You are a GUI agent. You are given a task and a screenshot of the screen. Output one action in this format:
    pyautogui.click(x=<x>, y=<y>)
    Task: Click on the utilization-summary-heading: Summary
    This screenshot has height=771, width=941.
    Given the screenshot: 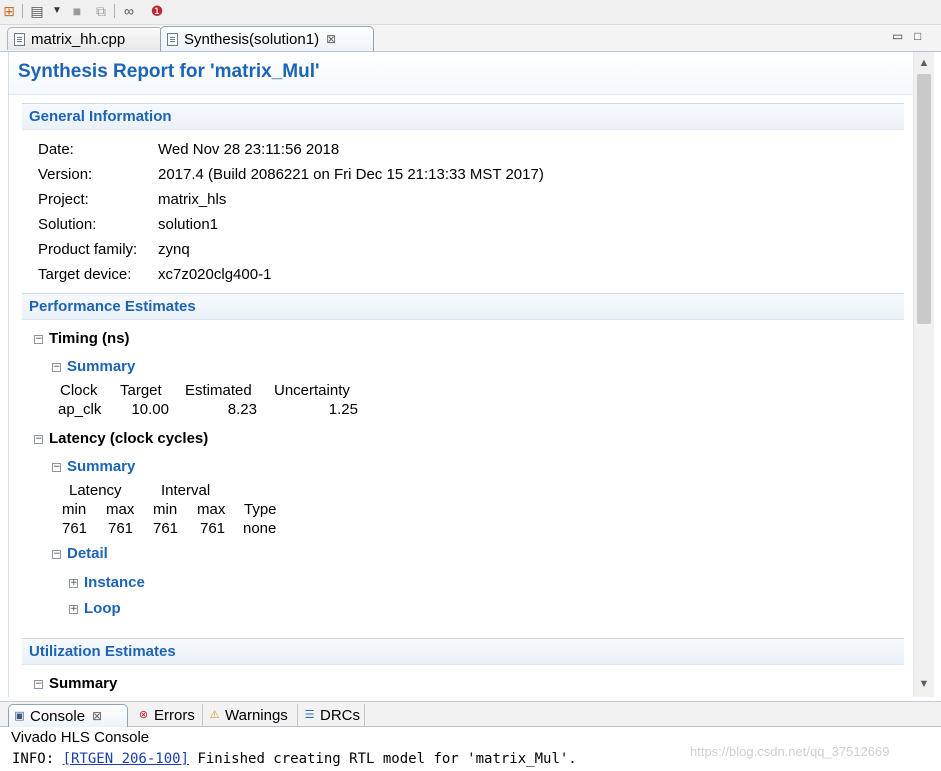 What is the action you would take?
    pyautogui.click(x=83, y=683)
    